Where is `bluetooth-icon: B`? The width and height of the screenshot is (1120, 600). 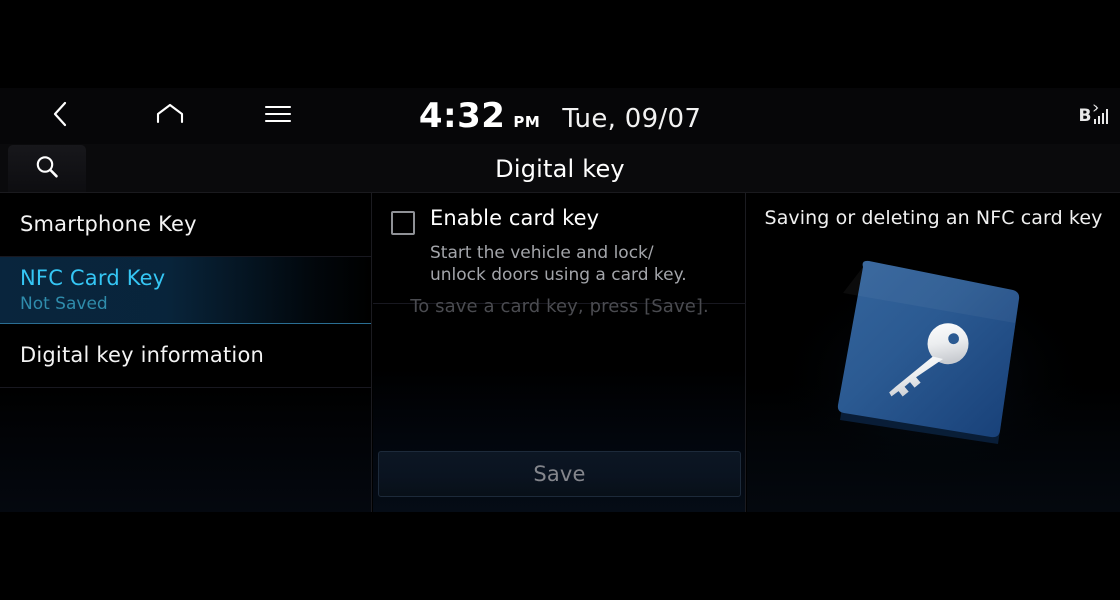
bluetooth-icon: B is located at coordinates (1088, 114).